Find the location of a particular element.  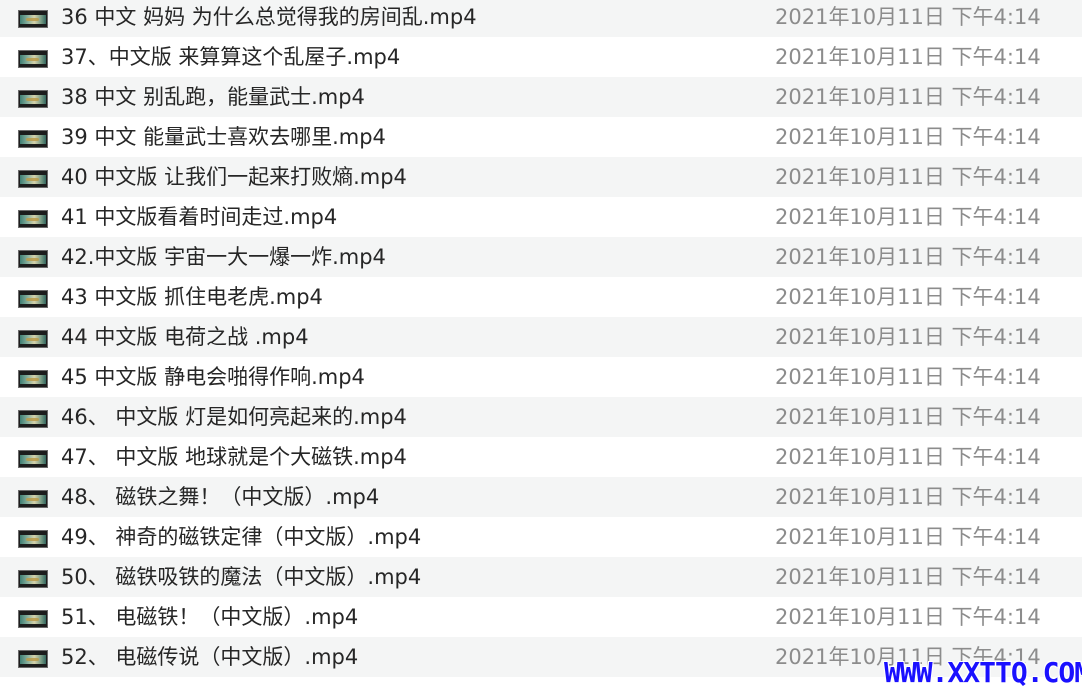

file-row: 45 中文版 静电会啪得作响.mp4 2021年10月11日 下午4:14 is located at coordinates (541, 377).